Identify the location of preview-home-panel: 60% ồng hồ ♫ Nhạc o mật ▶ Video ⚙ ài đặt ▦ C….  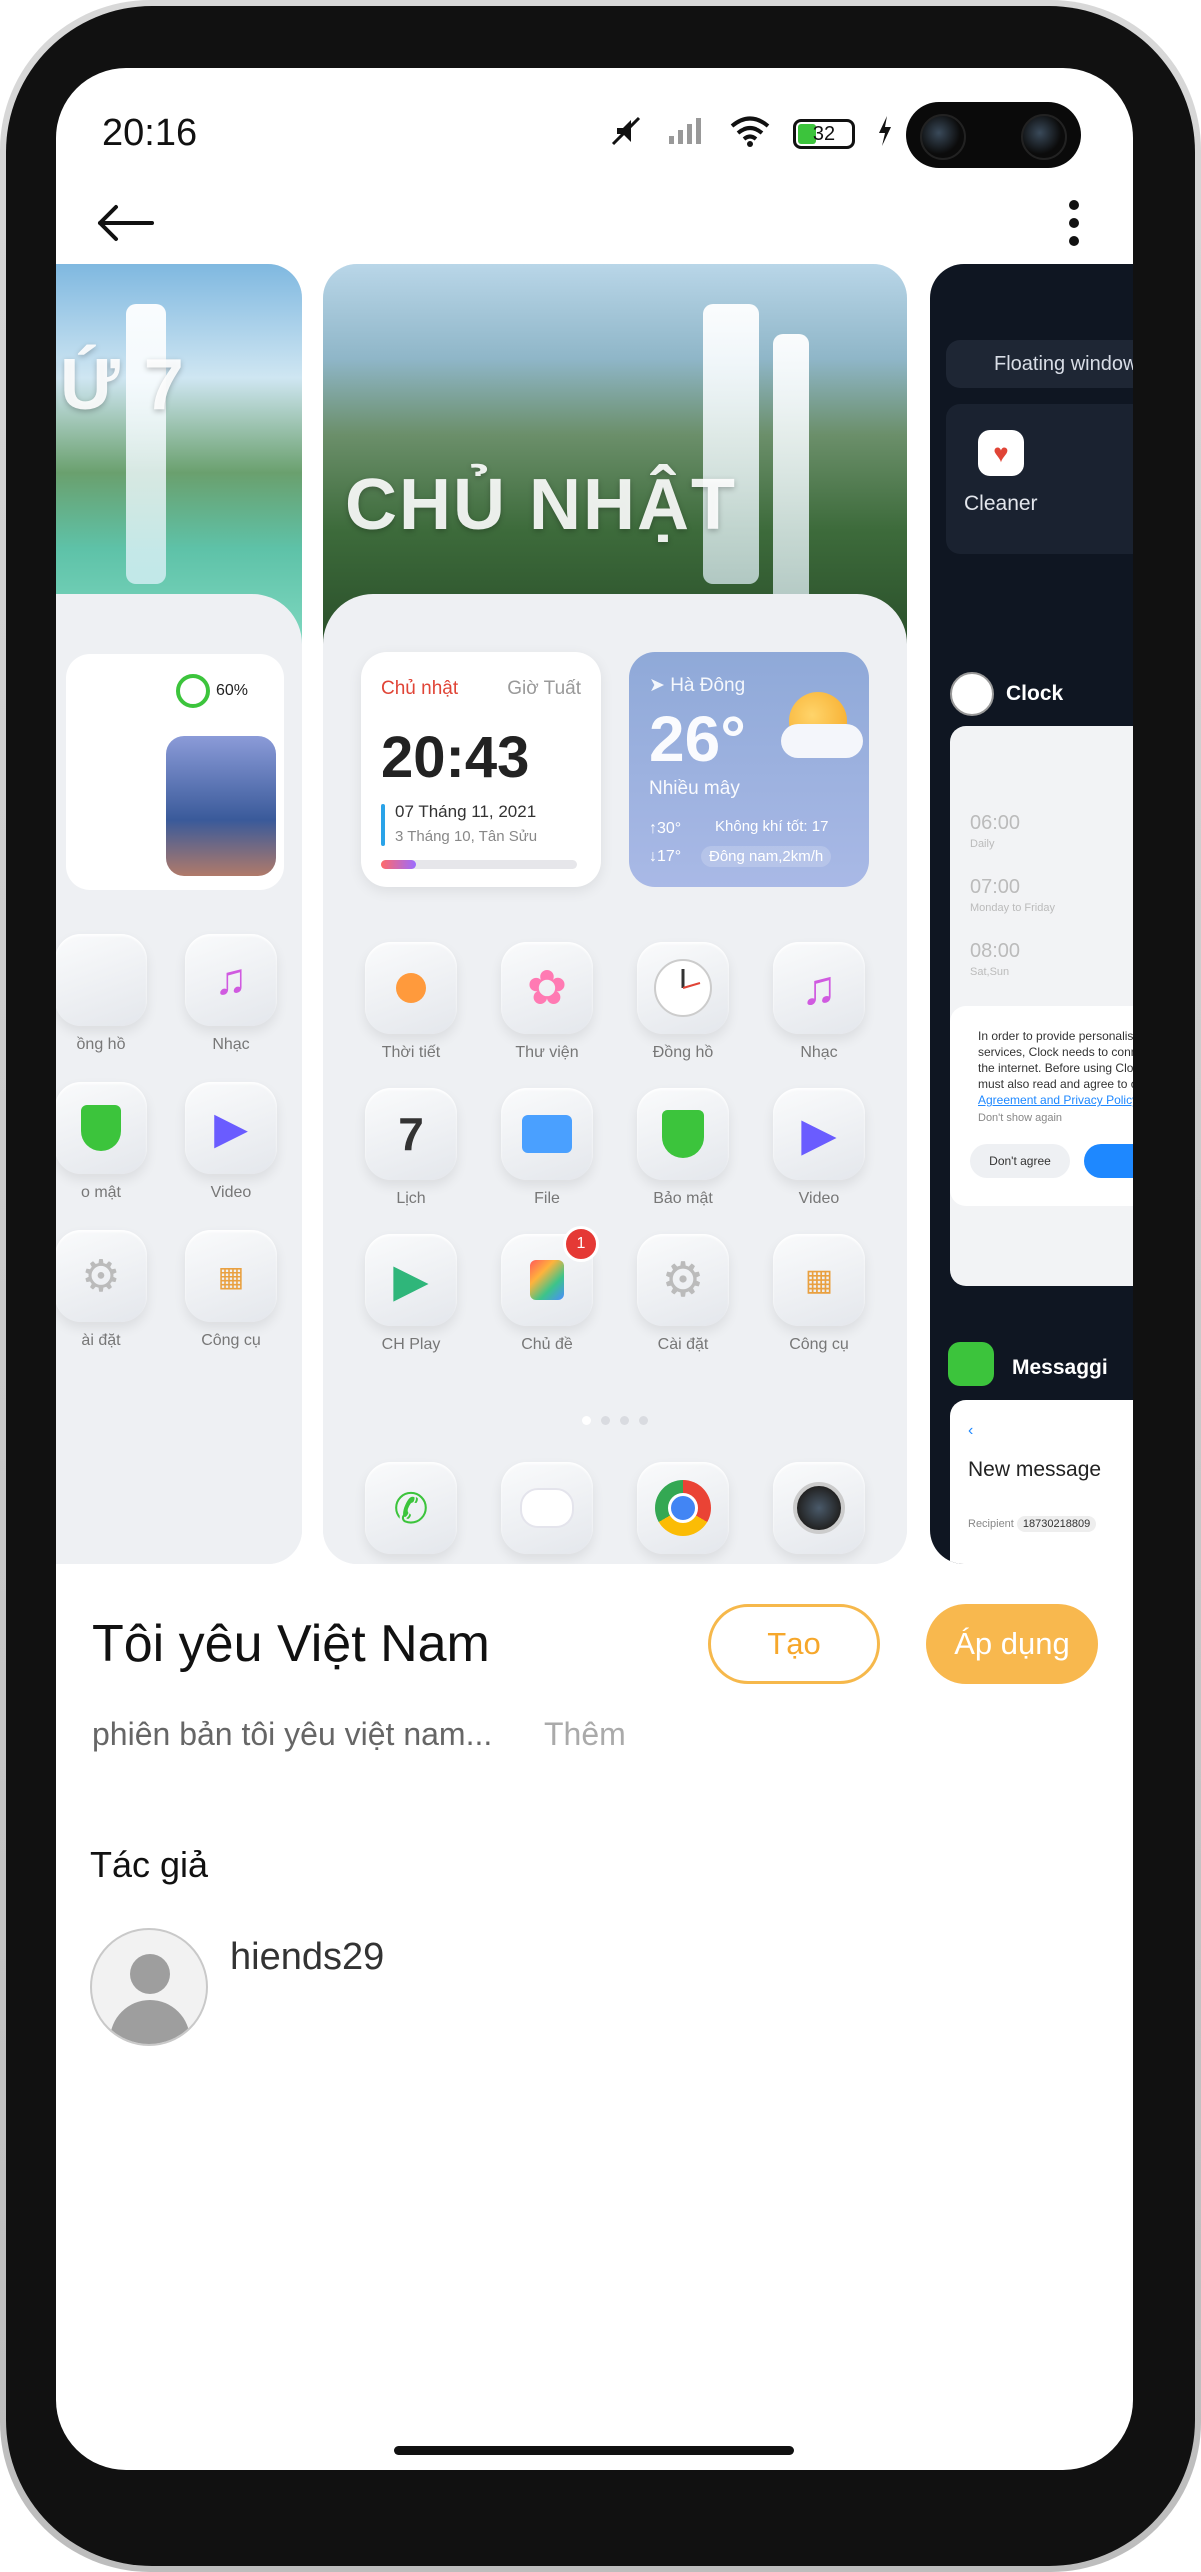
(179, 1079).